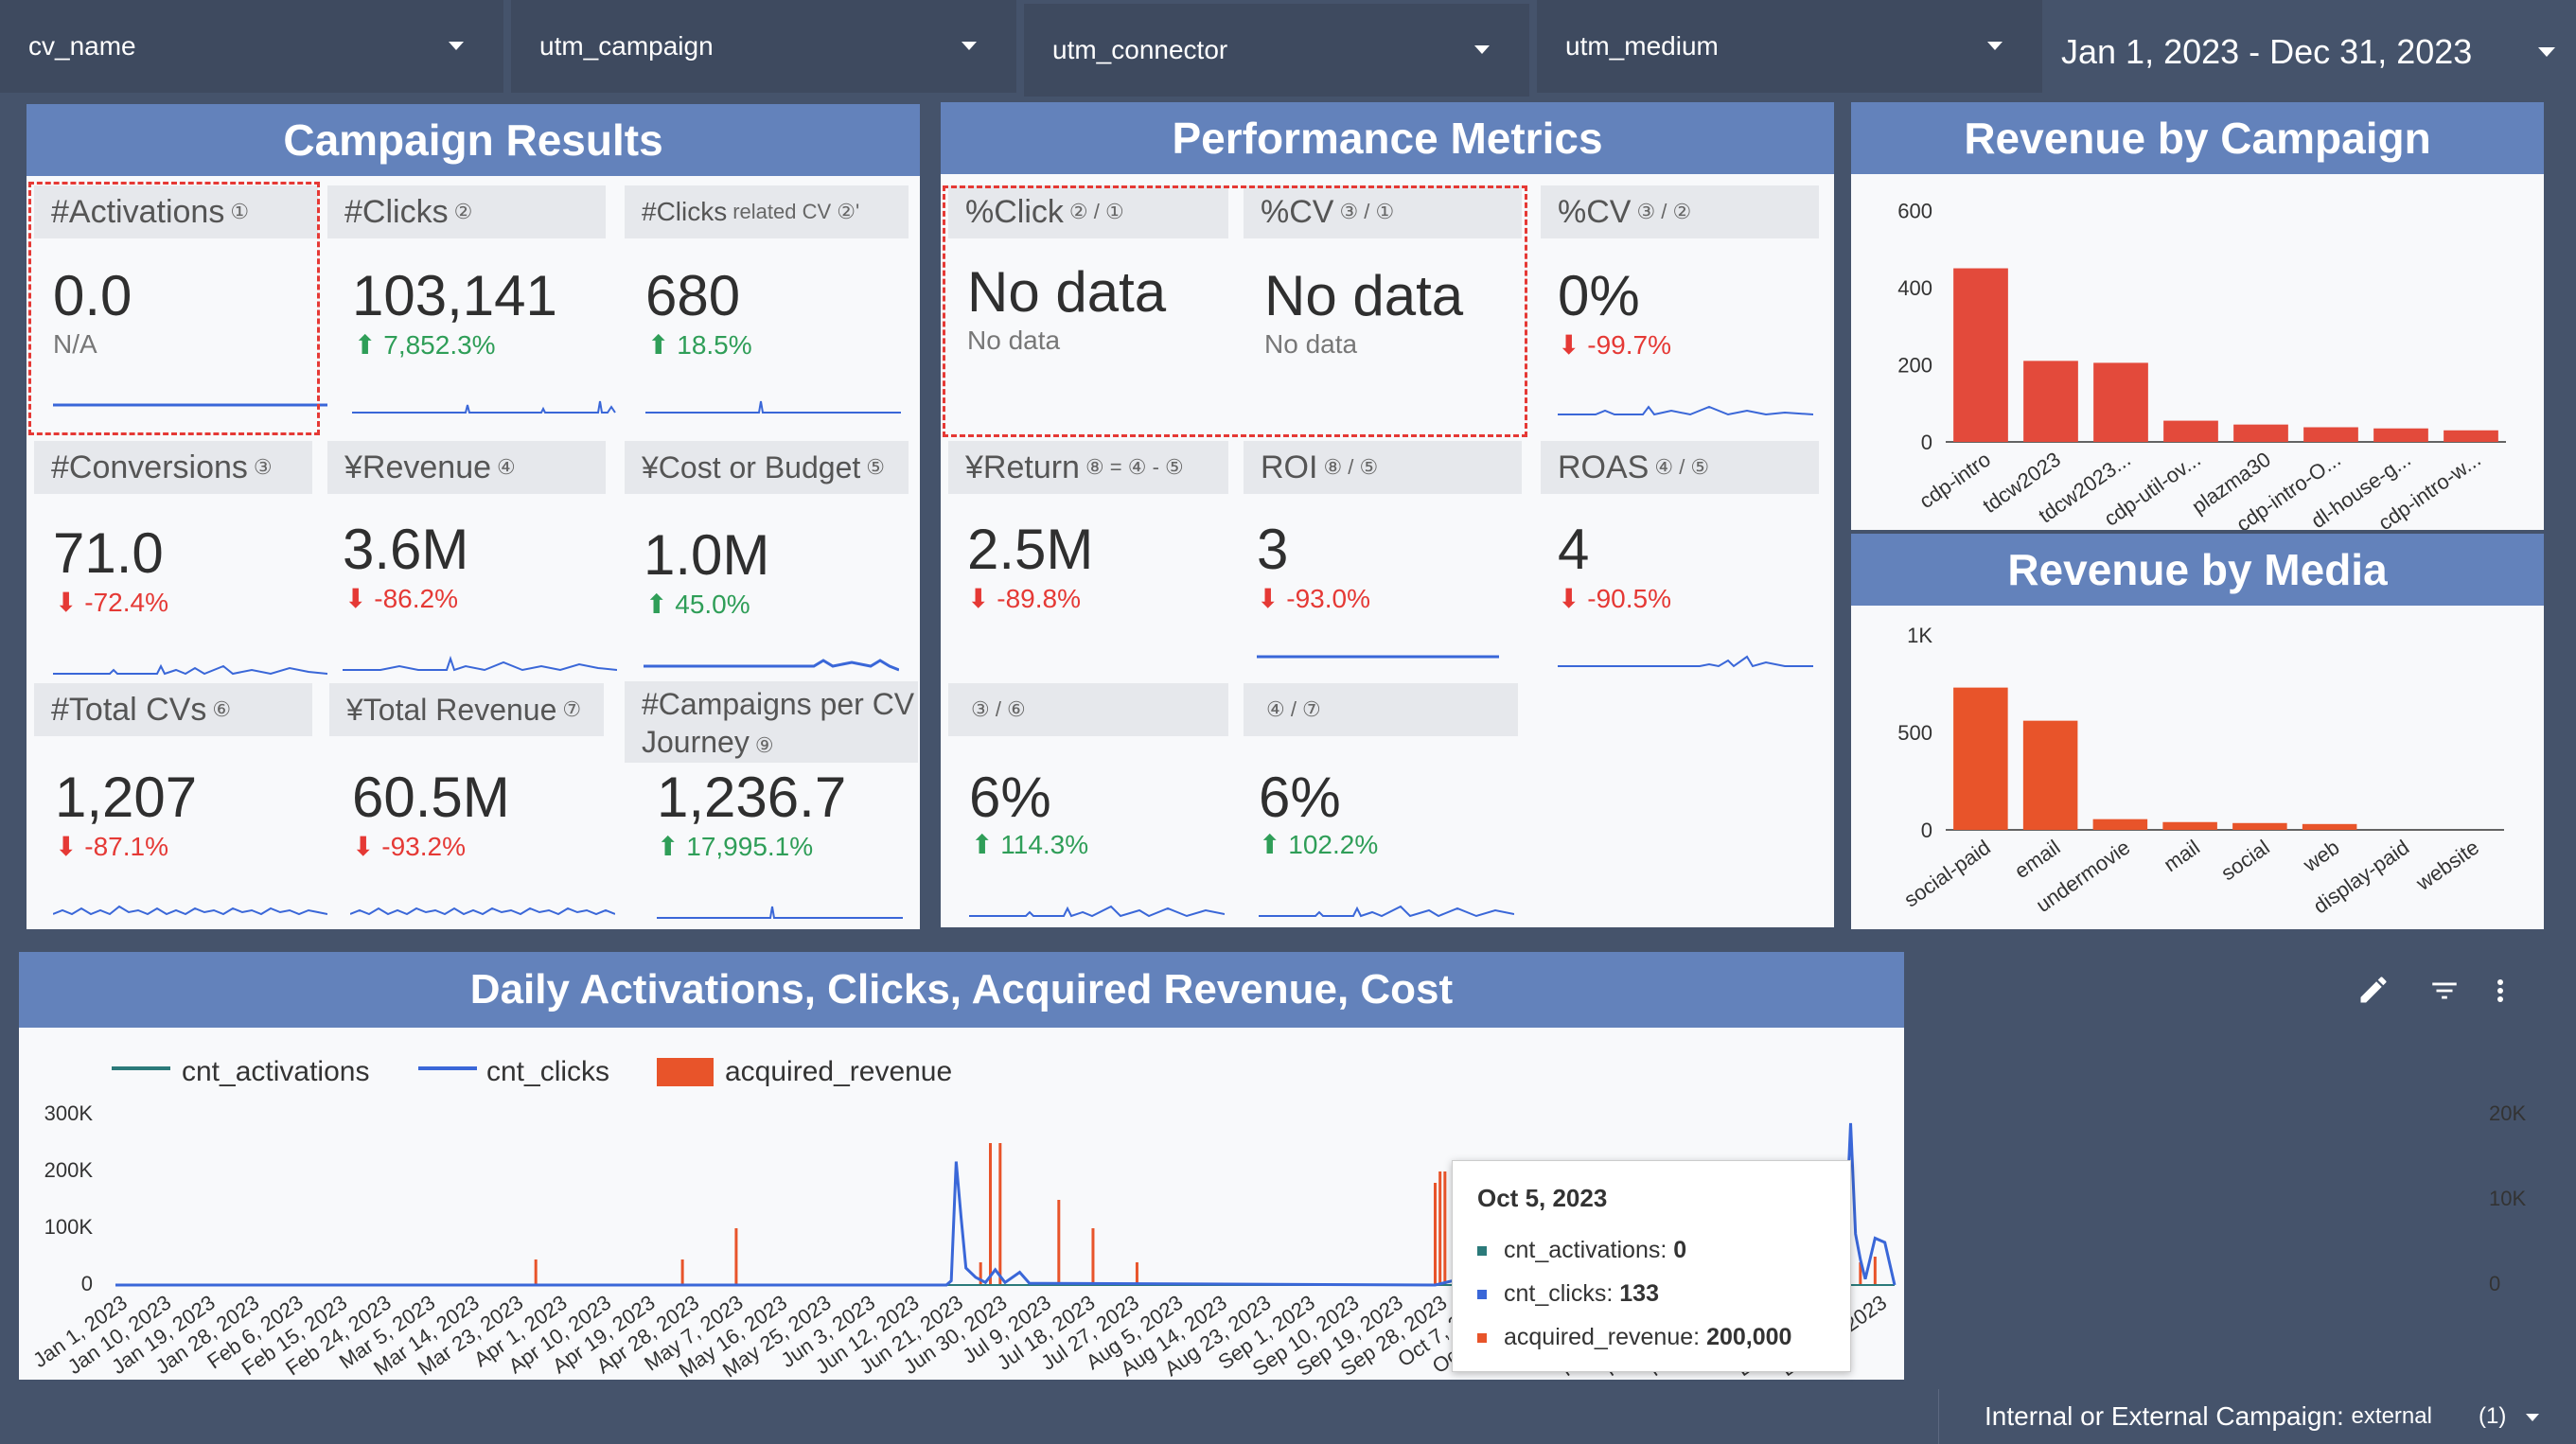 Image resolution: width=2576 pixels, height=1444 pixels. Describe the element at coordinates (1235, 311) in the screenshot. I see `highlight-box` at that location.